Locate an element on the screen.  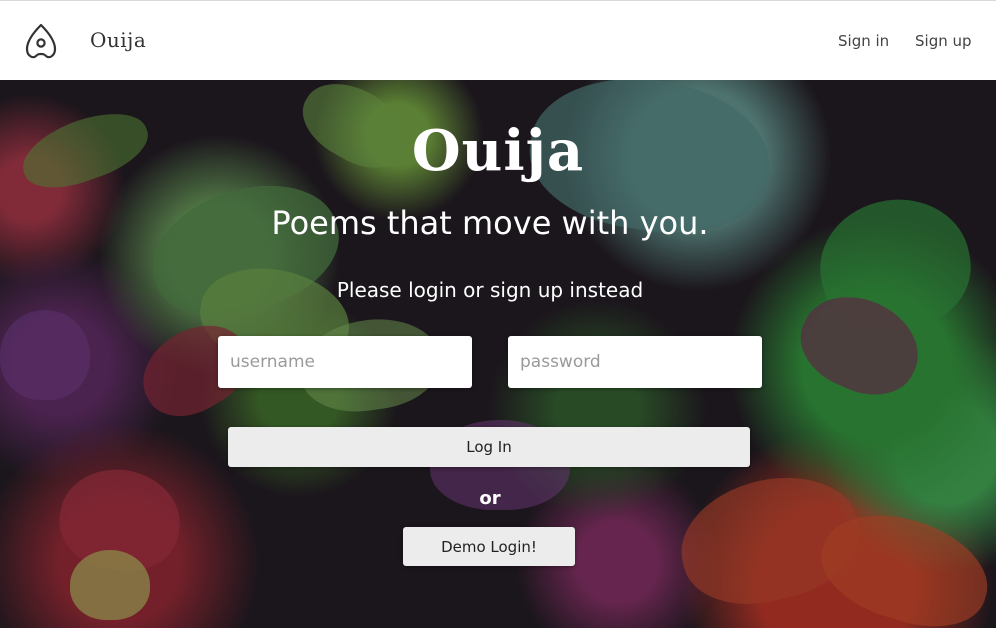
signup-link: Sign up is located at coordinates (943, 41).